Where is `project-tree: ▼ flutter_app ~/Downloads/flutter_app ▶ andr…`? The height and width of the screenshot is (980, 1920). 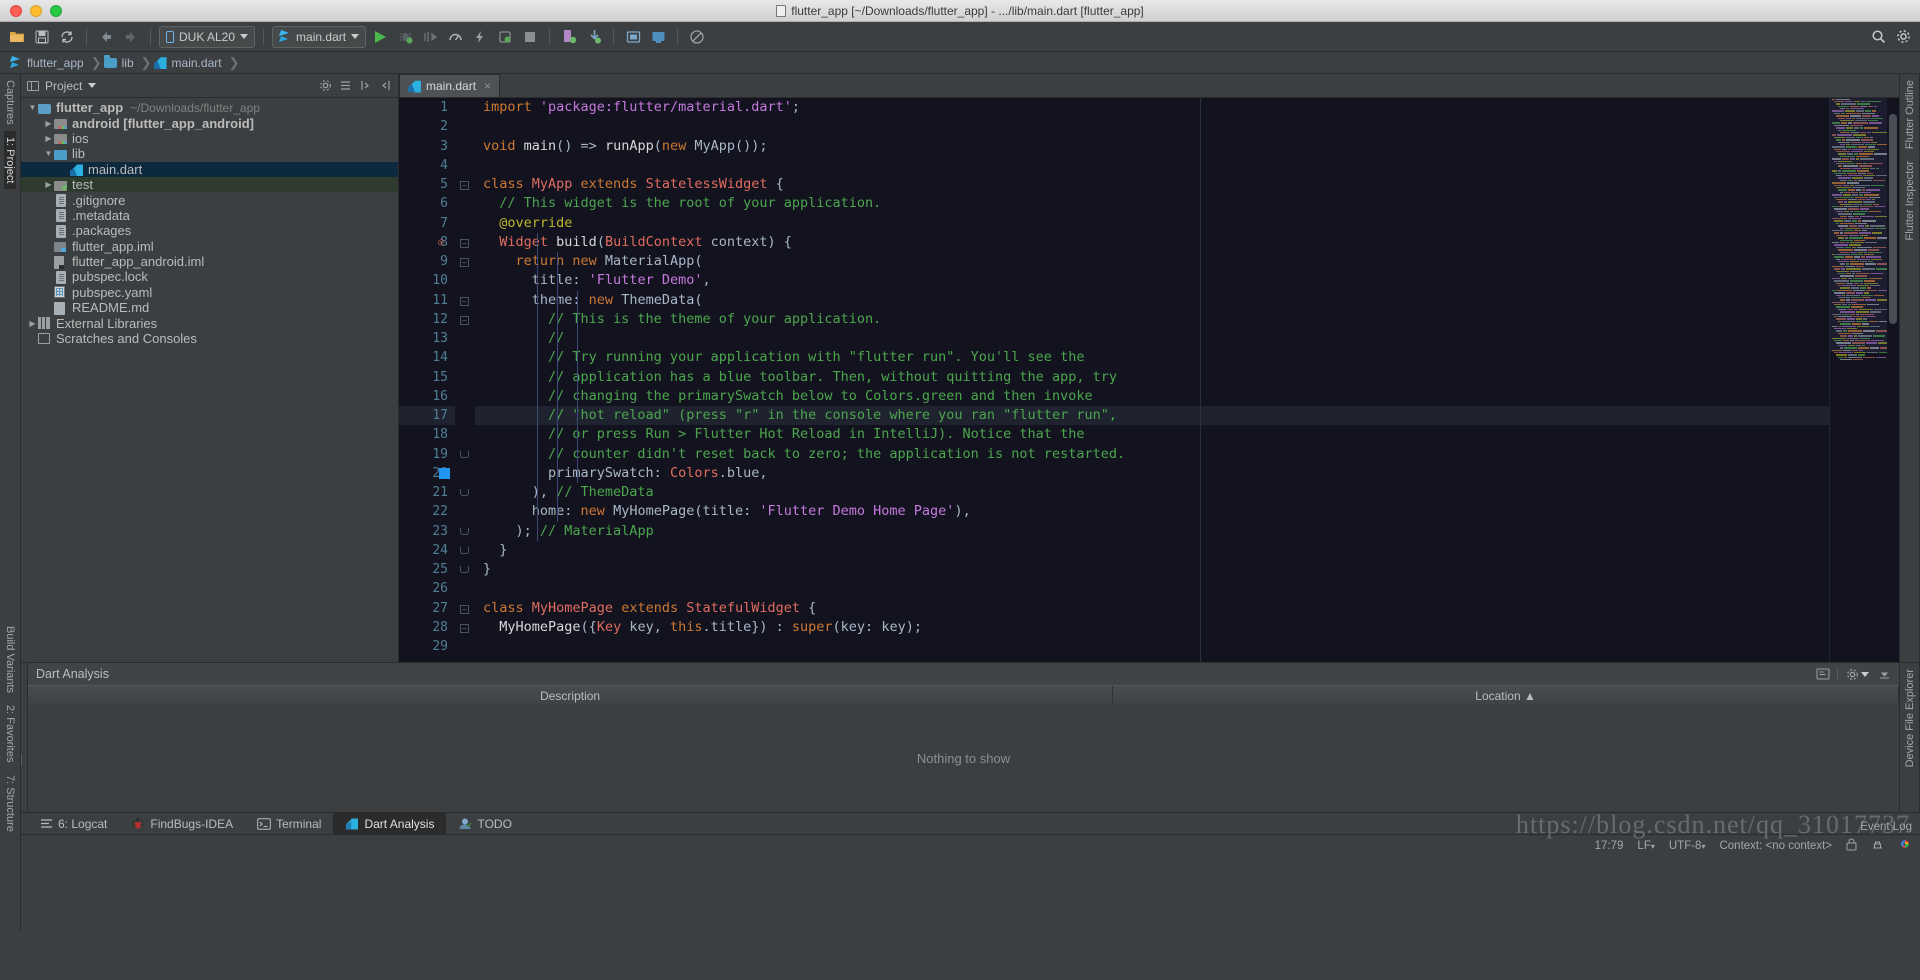 project-tree: ▼ flutter_app ~/Downloads/flutter_app ▶ andr… is located at coordinates (209, 380).